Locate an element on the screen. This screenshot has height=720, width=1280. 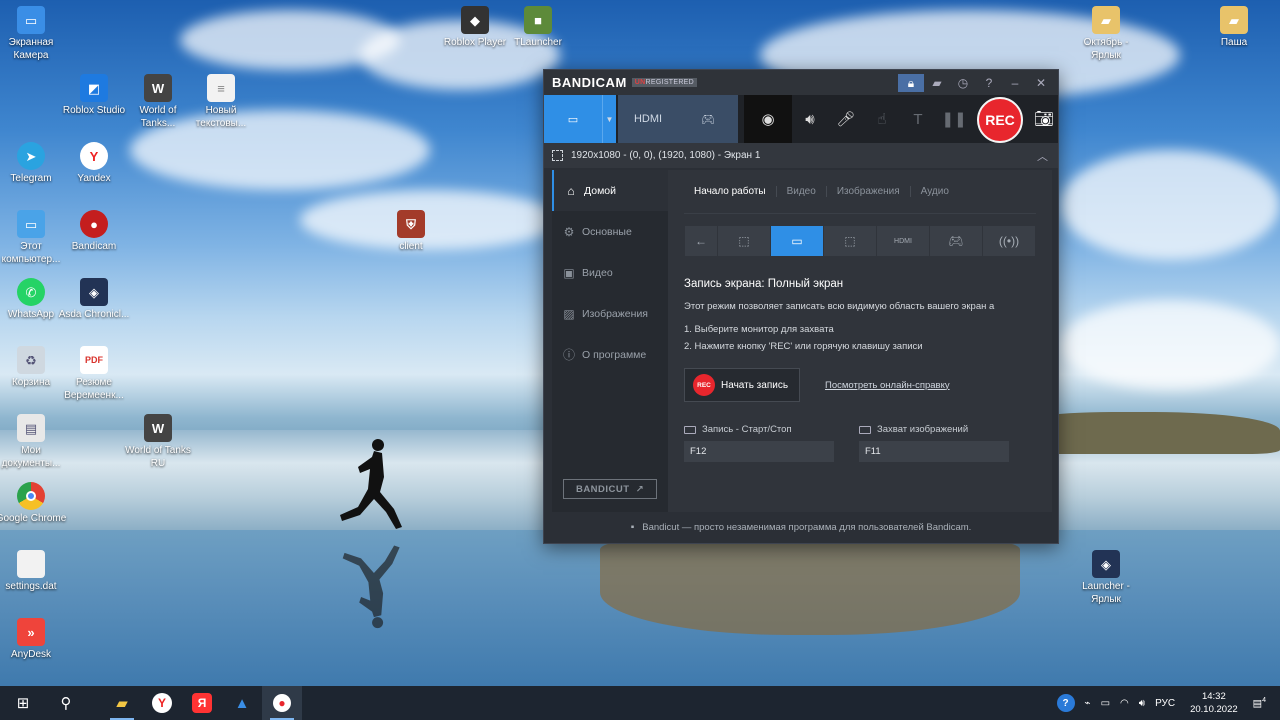
desktop-icon-roblox-player: ◆ Roblox Player is located at coordinates (475, 27).